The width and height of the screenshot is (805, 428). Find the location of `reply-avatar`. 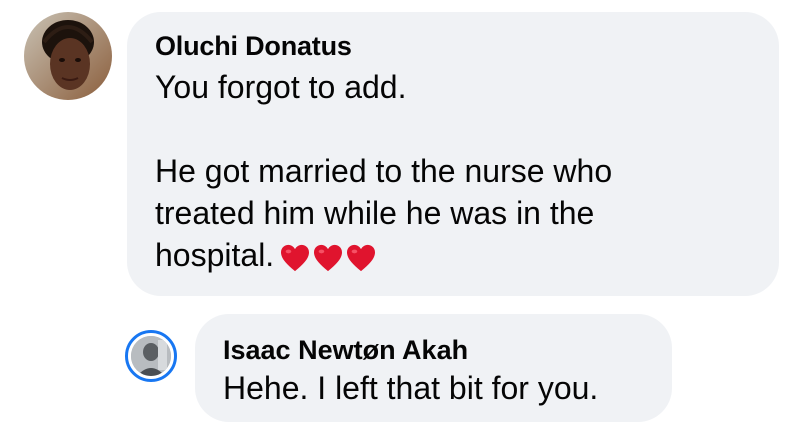

reply-avatar is located at coordinates (151, 356).